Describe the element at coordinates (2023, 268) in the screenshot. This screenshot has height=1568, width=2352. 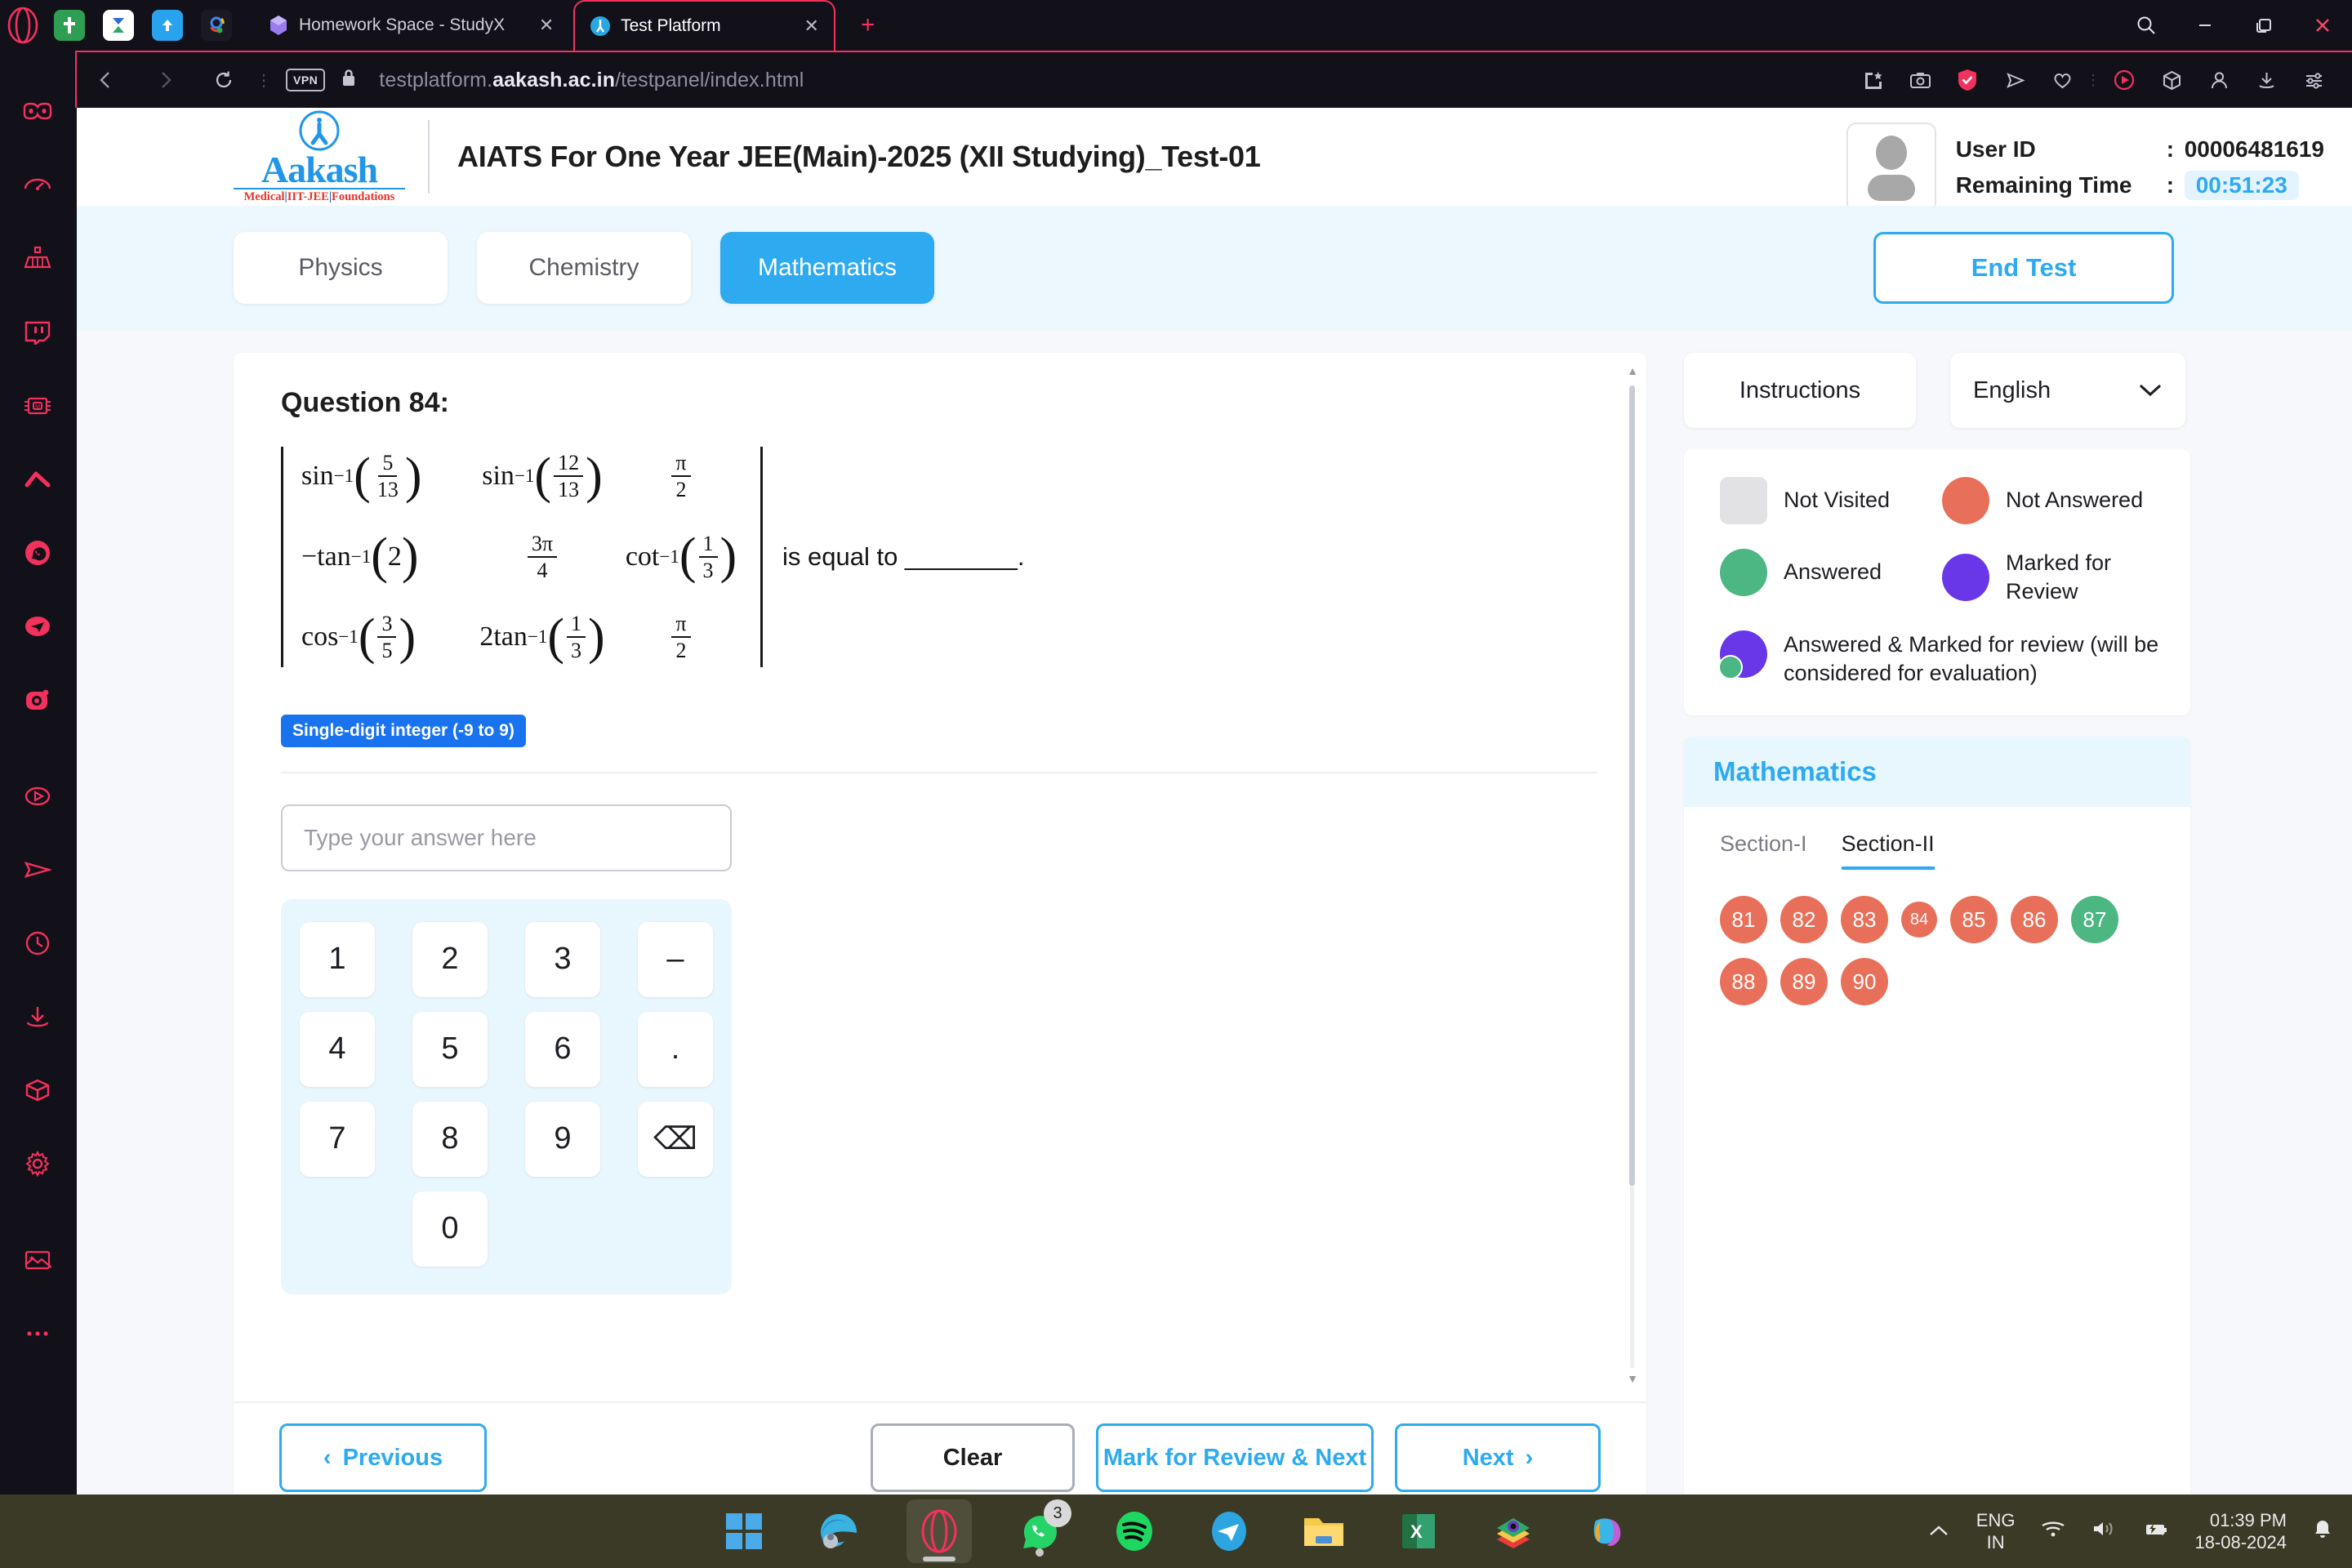
I see `end-test-button: End Test` at that location.